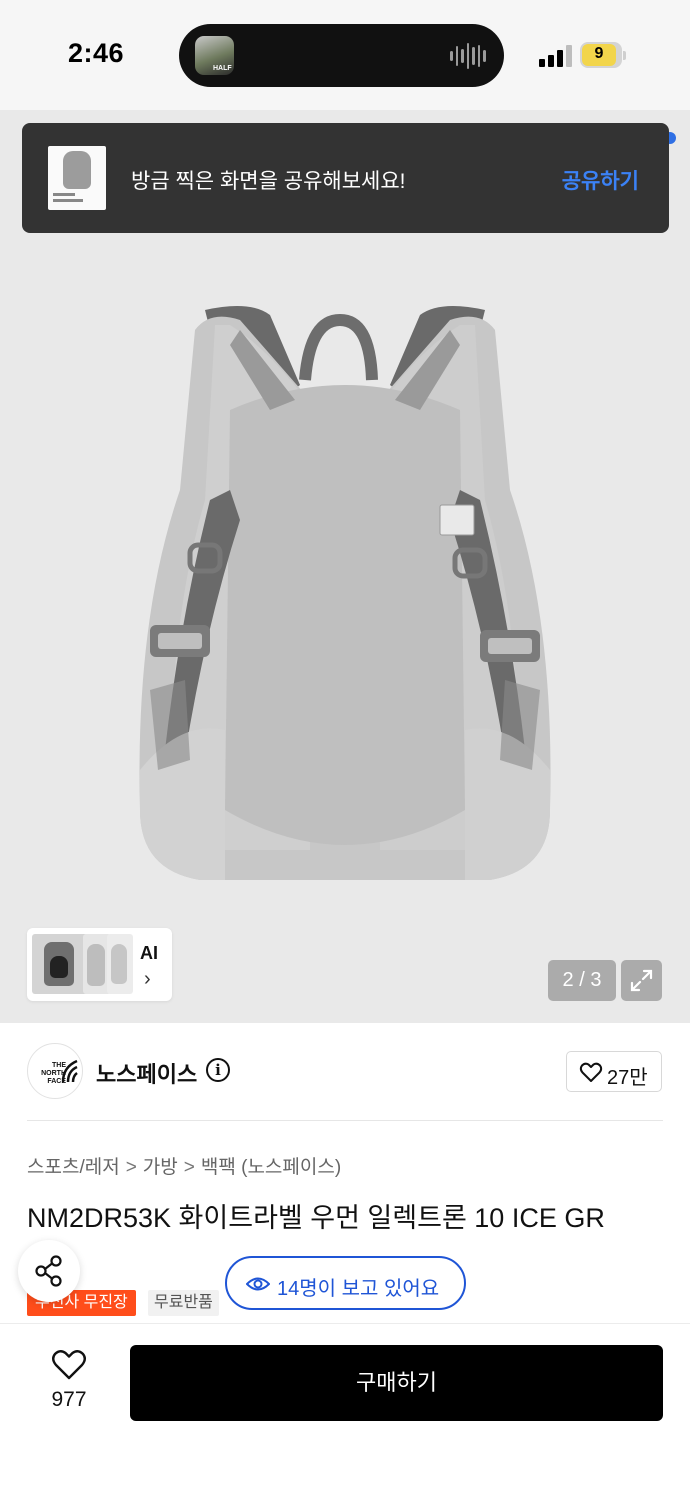 The width and height of the screenshot is (690, 1500). I want to click on share-button, so click(49, 1271).